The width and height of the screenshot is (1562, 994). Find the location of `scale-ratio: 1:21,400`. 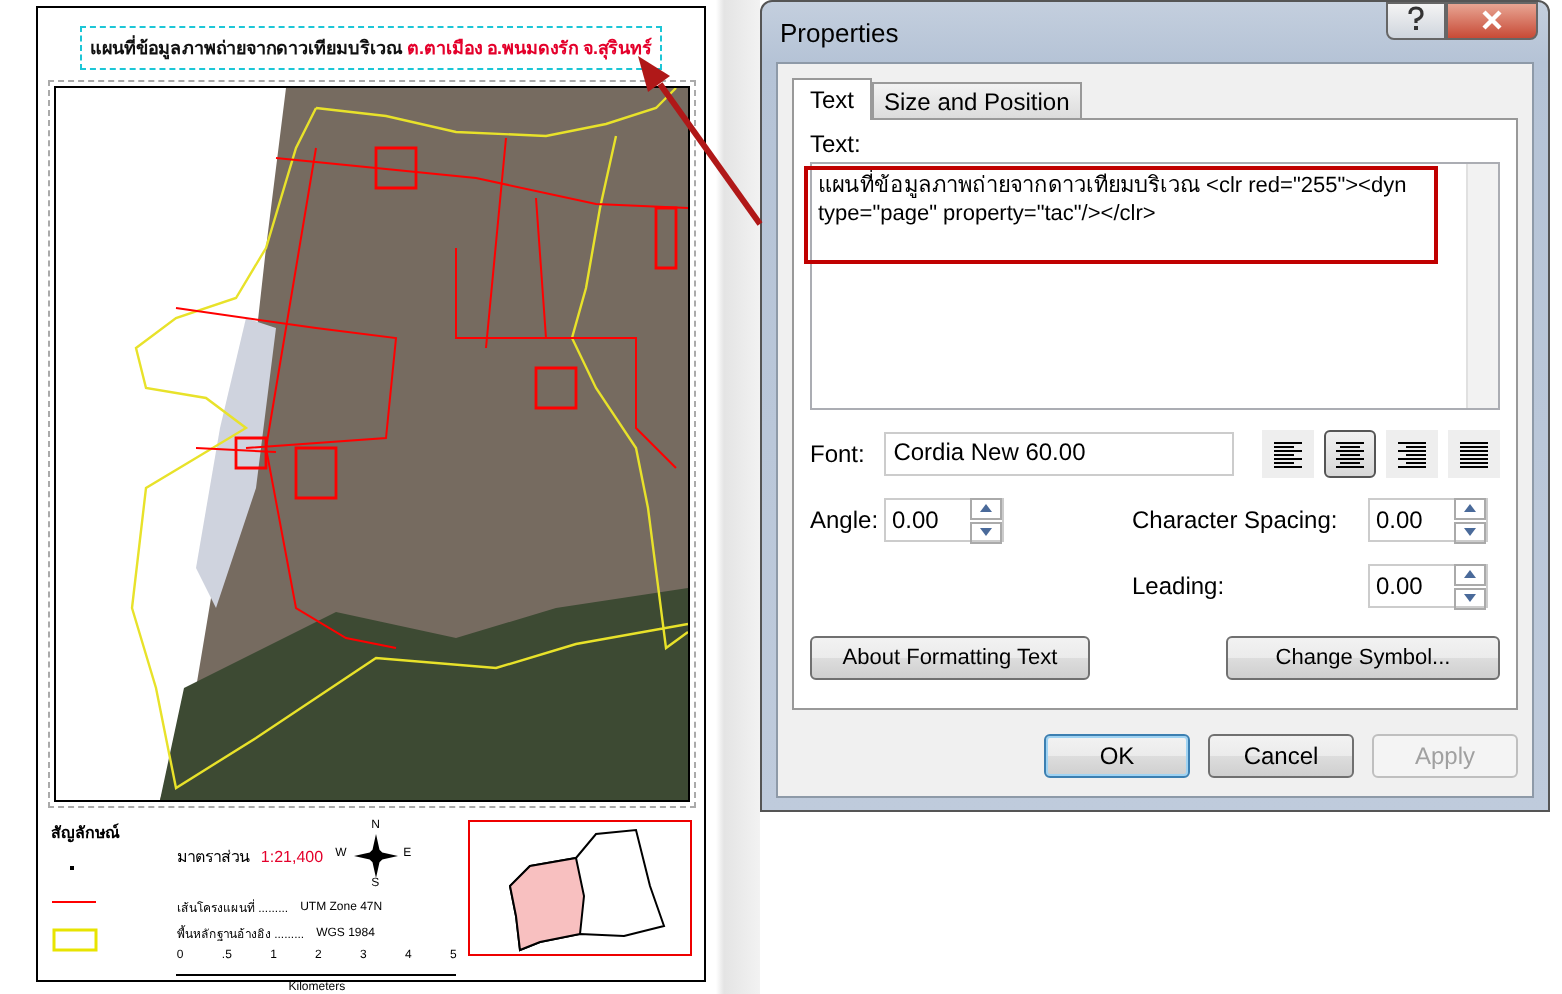

scale-ratio: 1:21,400 is located at coordinates (292, 856).